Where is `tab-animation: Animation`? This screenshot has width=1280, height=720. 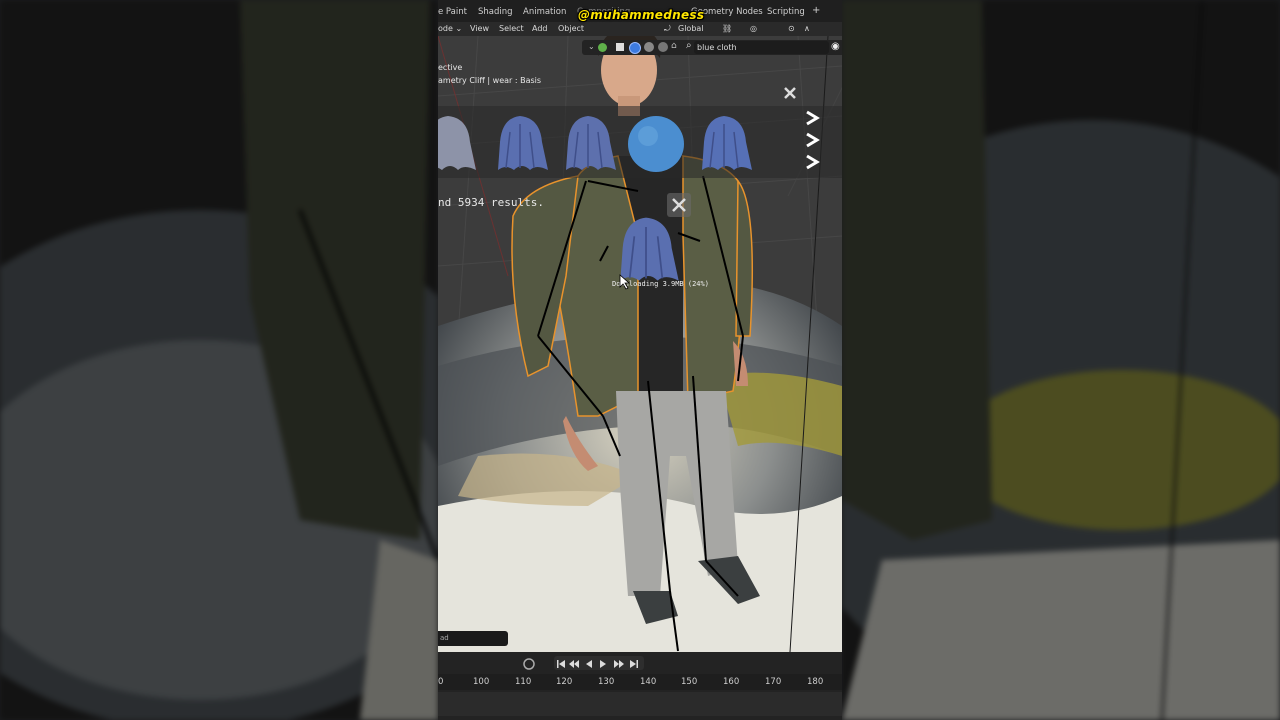 tab-animation: Animation is located at coordinates (544, 12).